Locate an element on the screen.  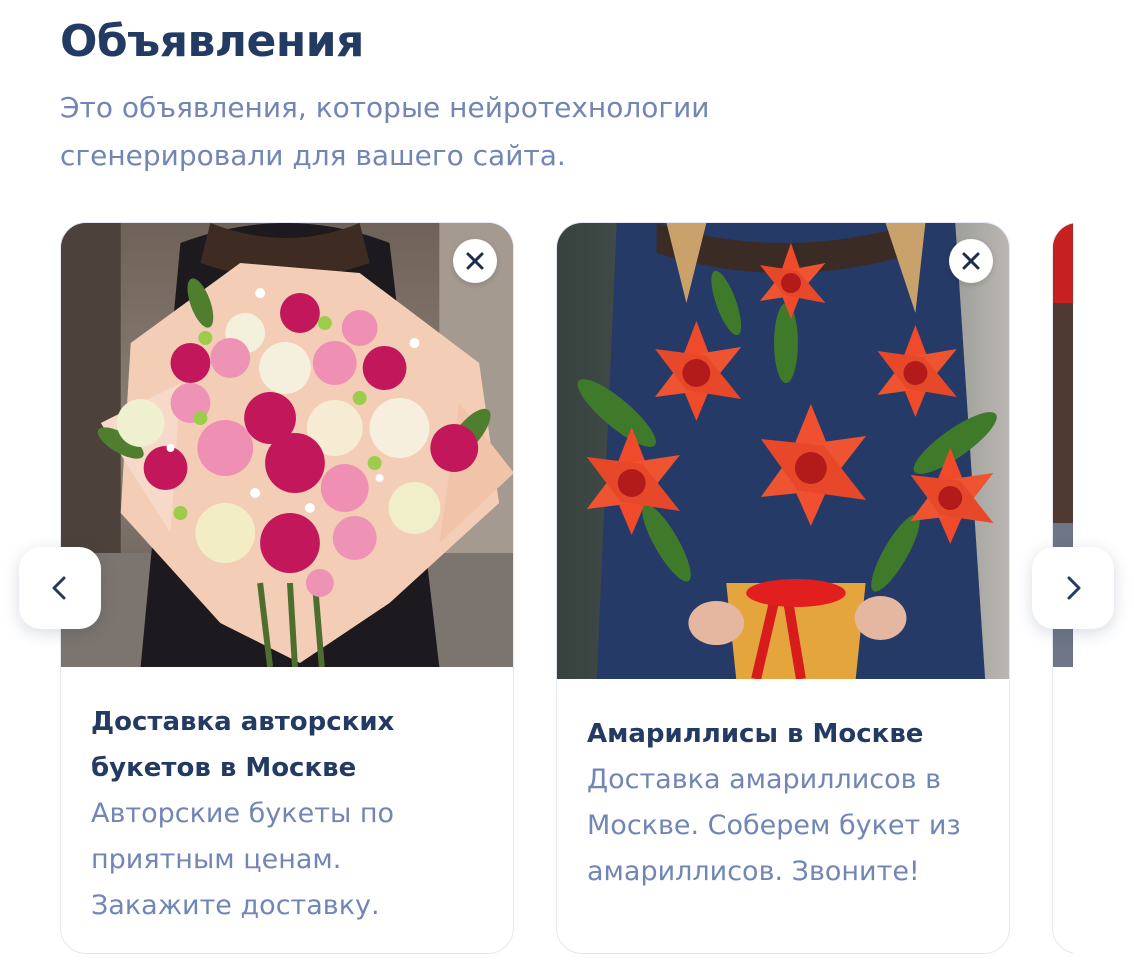
carousel-next-button is located at coordinates (1073, 588).